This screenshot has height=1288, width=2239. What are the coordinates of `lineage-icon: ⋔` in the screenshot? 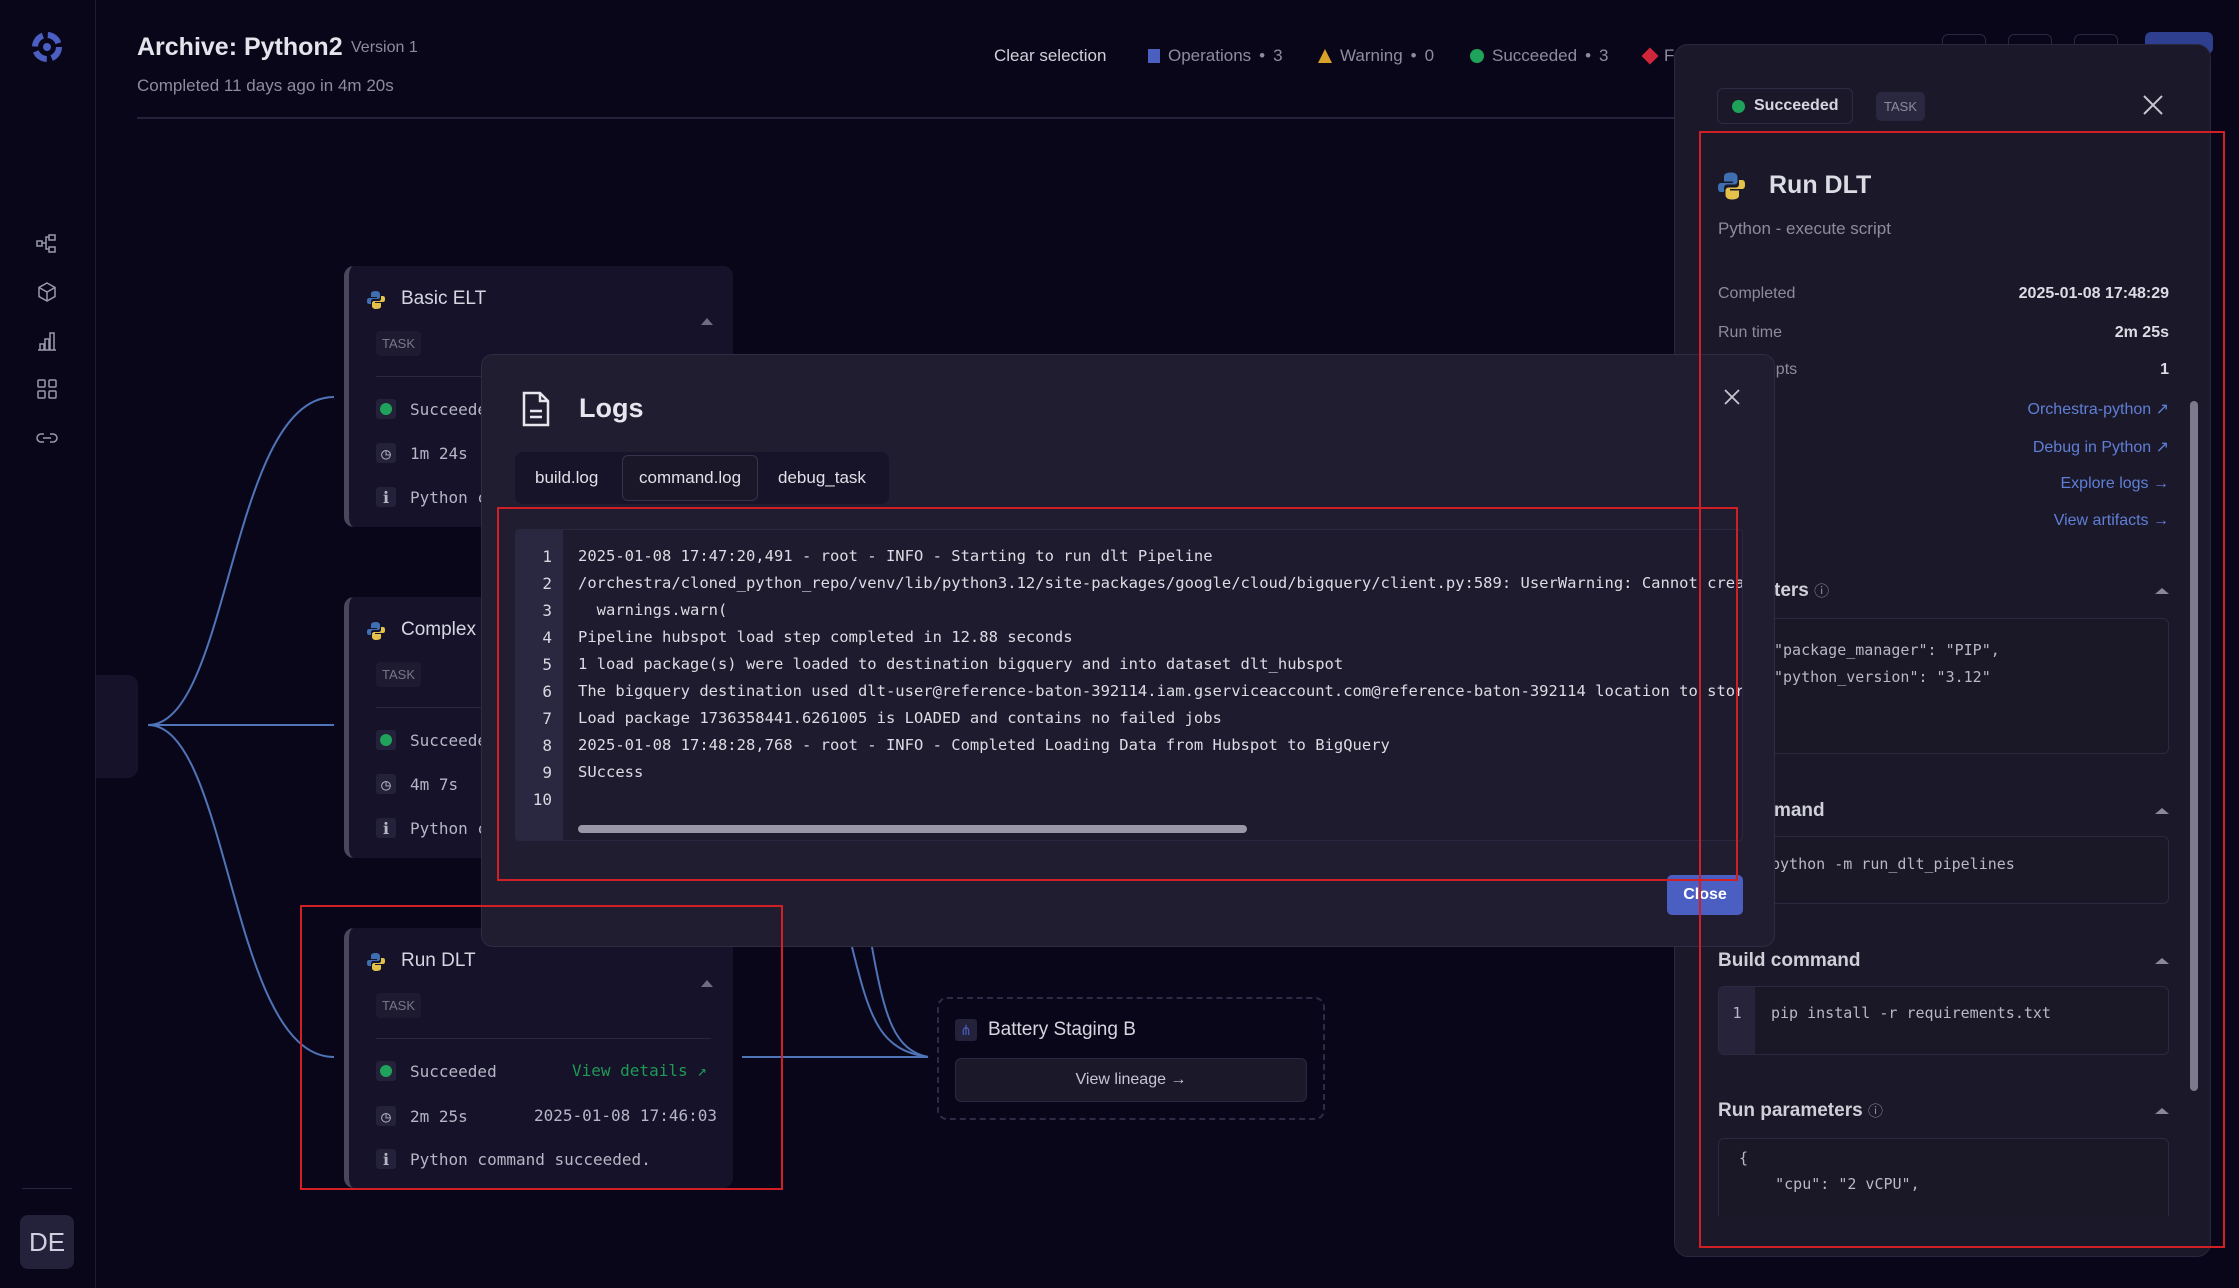 It's located at (966, 1030).